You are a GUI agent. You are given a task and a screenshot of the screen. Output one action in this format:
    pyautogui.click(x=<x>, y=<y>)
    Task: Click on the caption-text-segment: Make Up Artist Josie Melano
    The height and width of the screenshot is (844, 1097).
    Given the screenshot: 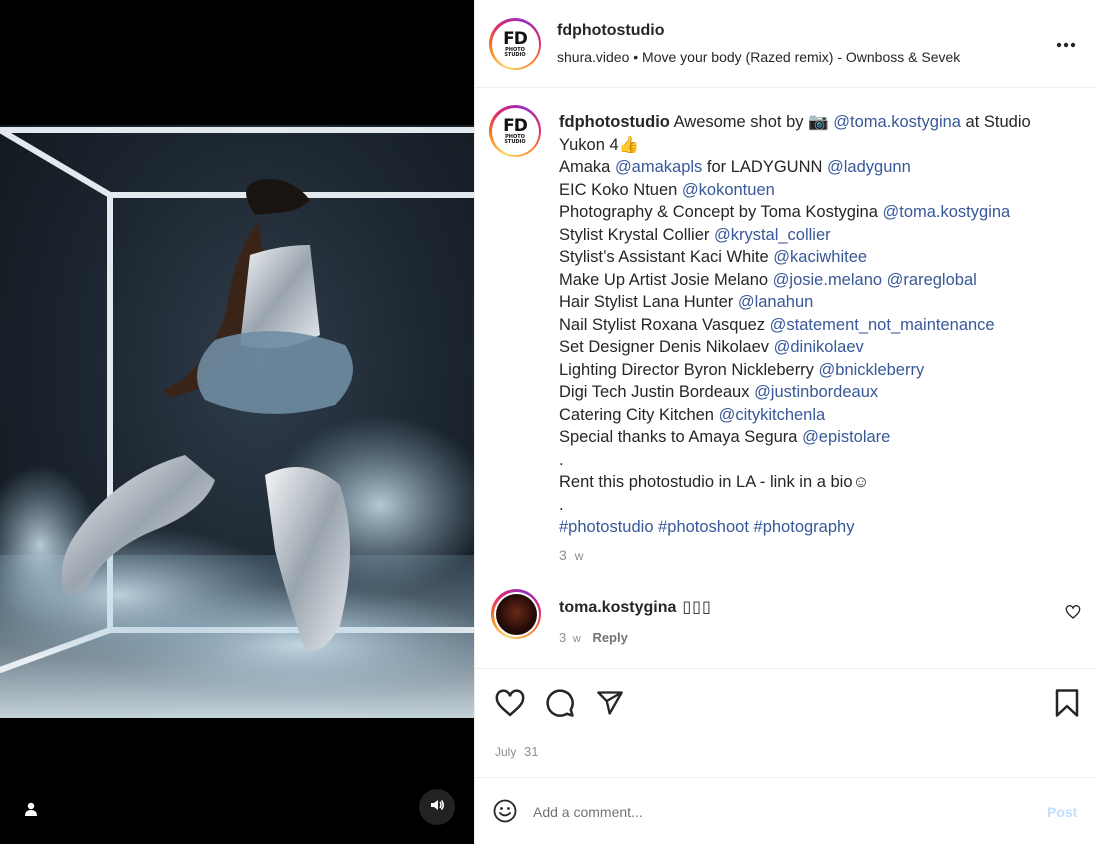 What is the action you would take?
    pyautogui.click(x=666, y=279)
    